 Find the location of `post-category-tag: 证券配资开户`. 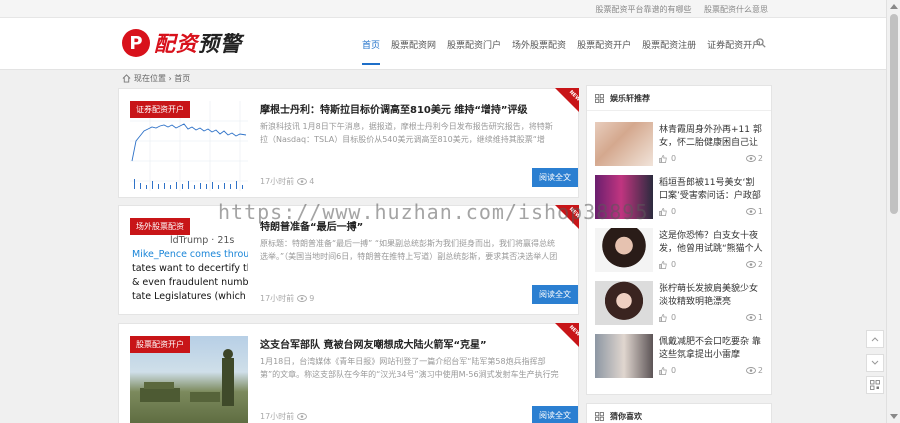

post-category-tag: 证券配资开户 is located at coordinates (160, 109).